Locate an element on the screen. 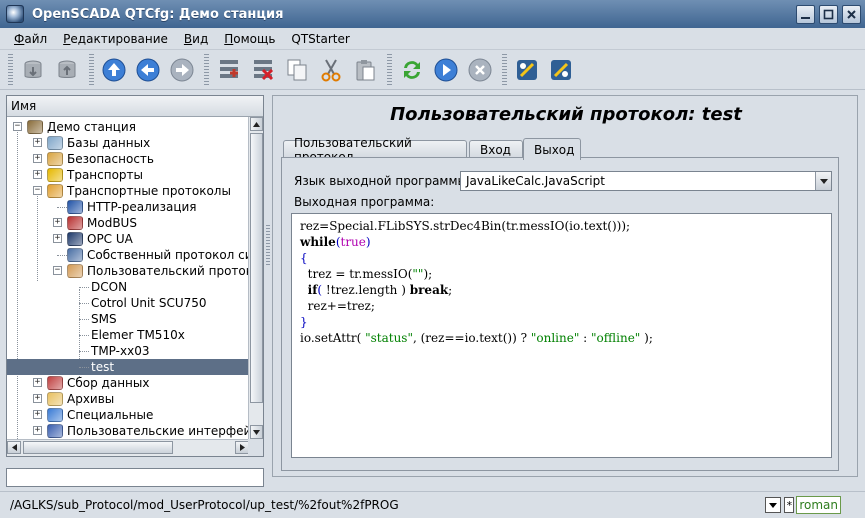 The image size is (865, 518). delete-button is located at coordinates (263, 70).